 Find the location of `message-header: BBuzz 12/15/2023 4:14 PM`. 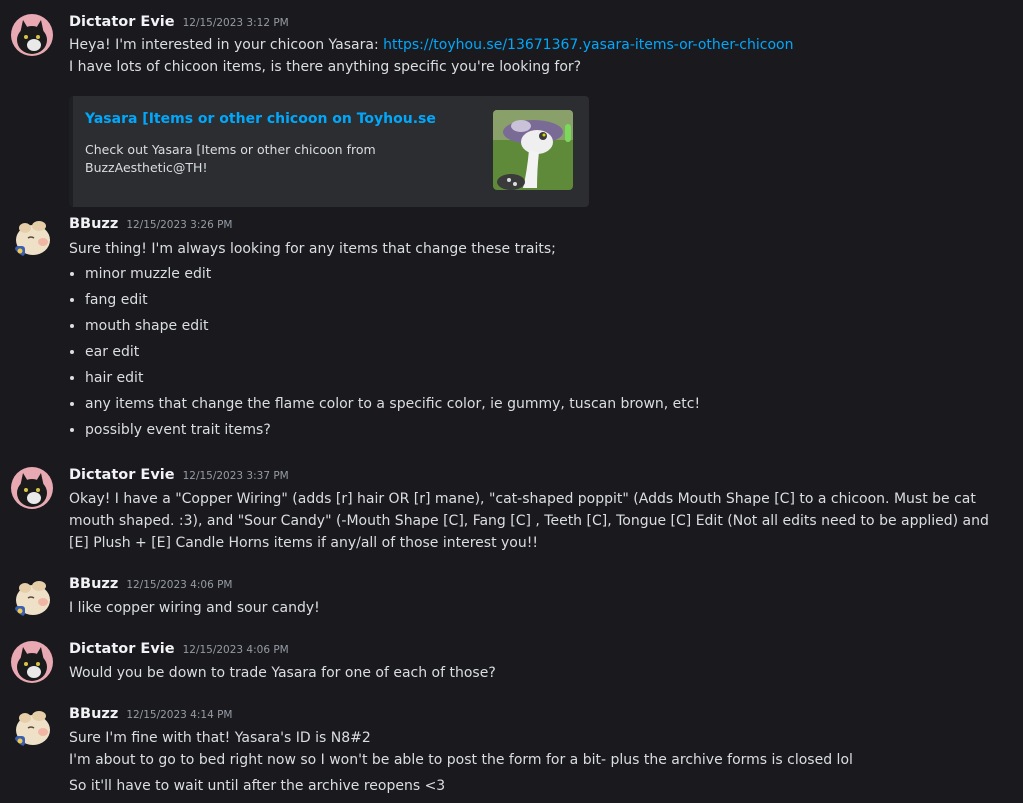

message-header: BBuzz 12/15/2023 4:14 PM is located at coordinates (150, 716).